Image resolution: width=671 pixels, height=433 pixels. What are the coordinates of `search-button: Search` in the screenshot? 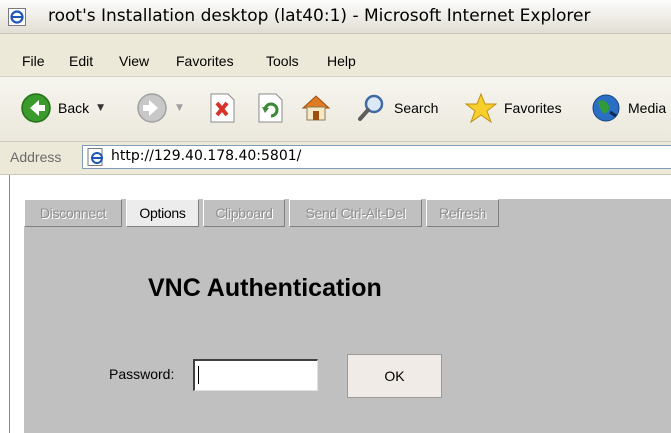 It's located at (397, 108).